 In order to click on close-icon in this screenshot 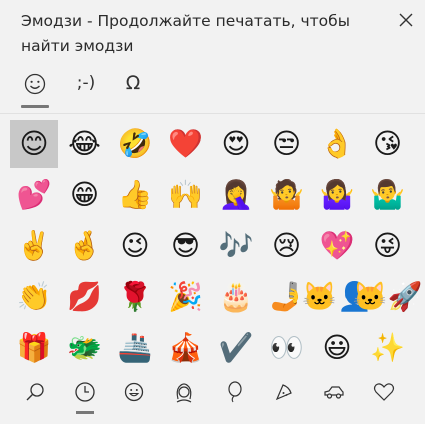, I will do `click(406, 20)`.